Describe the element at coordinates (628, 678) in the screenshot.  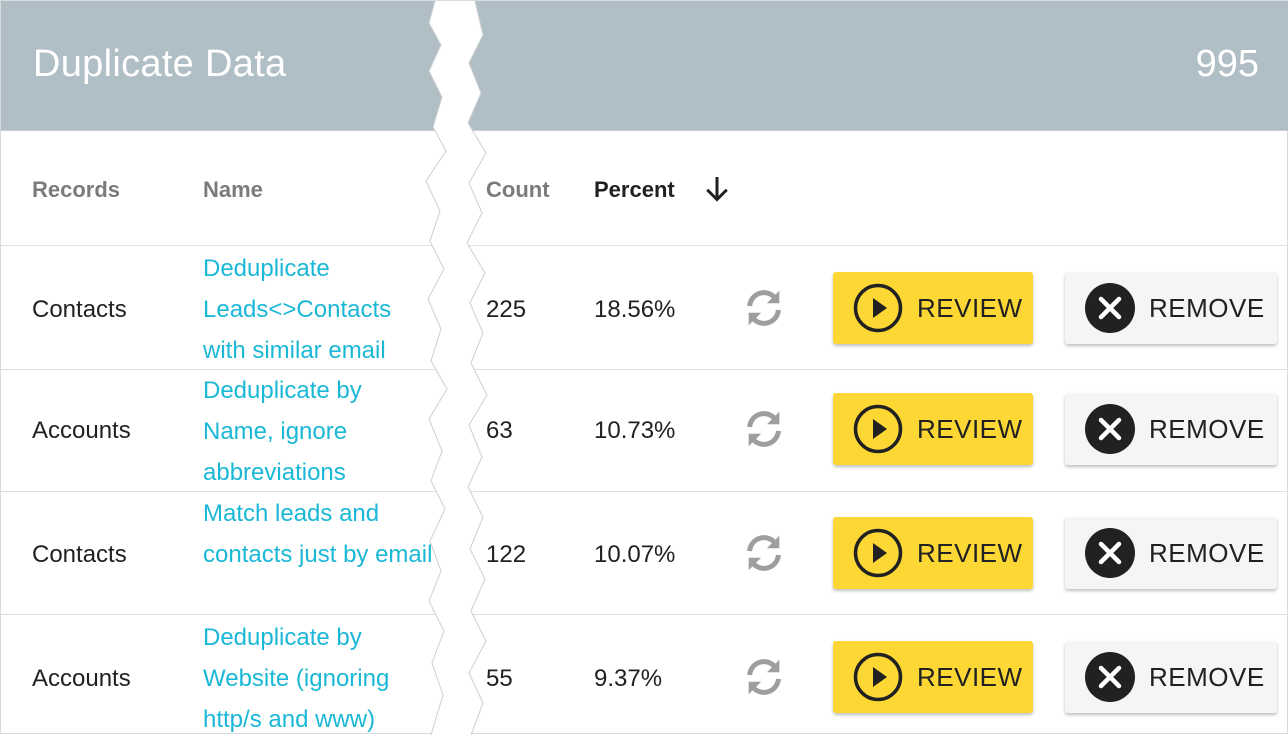
I see `percent-cell: 9.37%` at that location.